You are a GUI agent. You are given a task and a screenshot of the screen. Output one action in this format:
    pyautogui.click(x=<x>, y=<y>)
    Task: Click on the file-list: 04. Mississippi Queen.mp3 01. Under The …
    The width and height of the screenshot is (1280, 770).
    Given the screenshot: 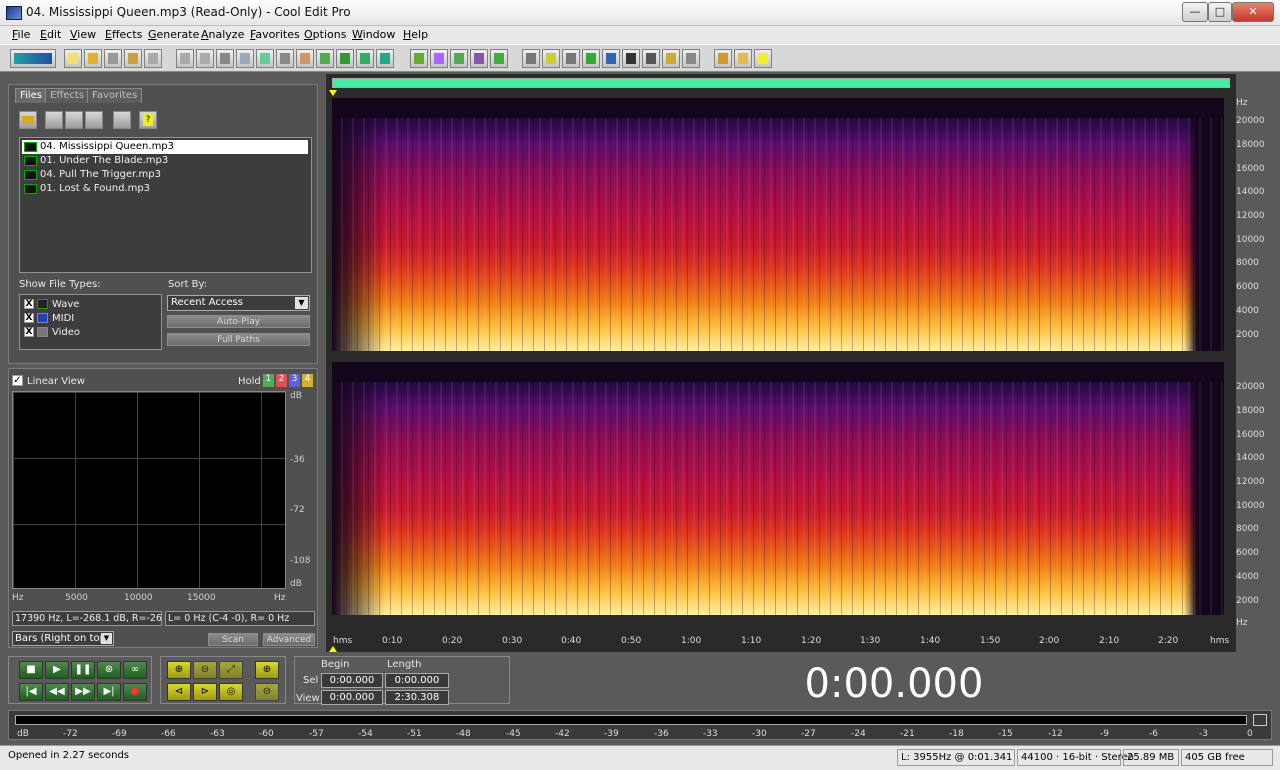 What is the action you would take?
    pyautogui.click(x=165, y=205)
    